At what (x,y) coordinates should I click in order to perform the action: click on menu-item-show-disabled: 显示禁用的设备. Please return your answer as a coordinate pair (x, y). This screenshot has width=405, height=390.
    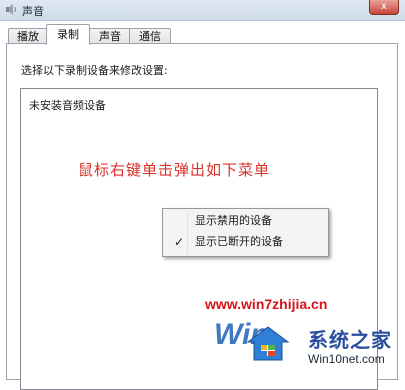
    Looking at the image, I should click on (245, 221).